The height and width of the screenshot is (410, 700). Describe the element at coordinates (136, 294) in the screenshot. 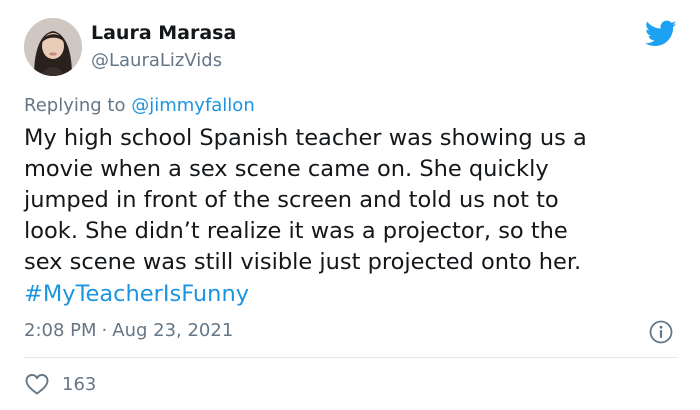

I see `hashtag-link: #MyTeacherIsFunny` at that location.